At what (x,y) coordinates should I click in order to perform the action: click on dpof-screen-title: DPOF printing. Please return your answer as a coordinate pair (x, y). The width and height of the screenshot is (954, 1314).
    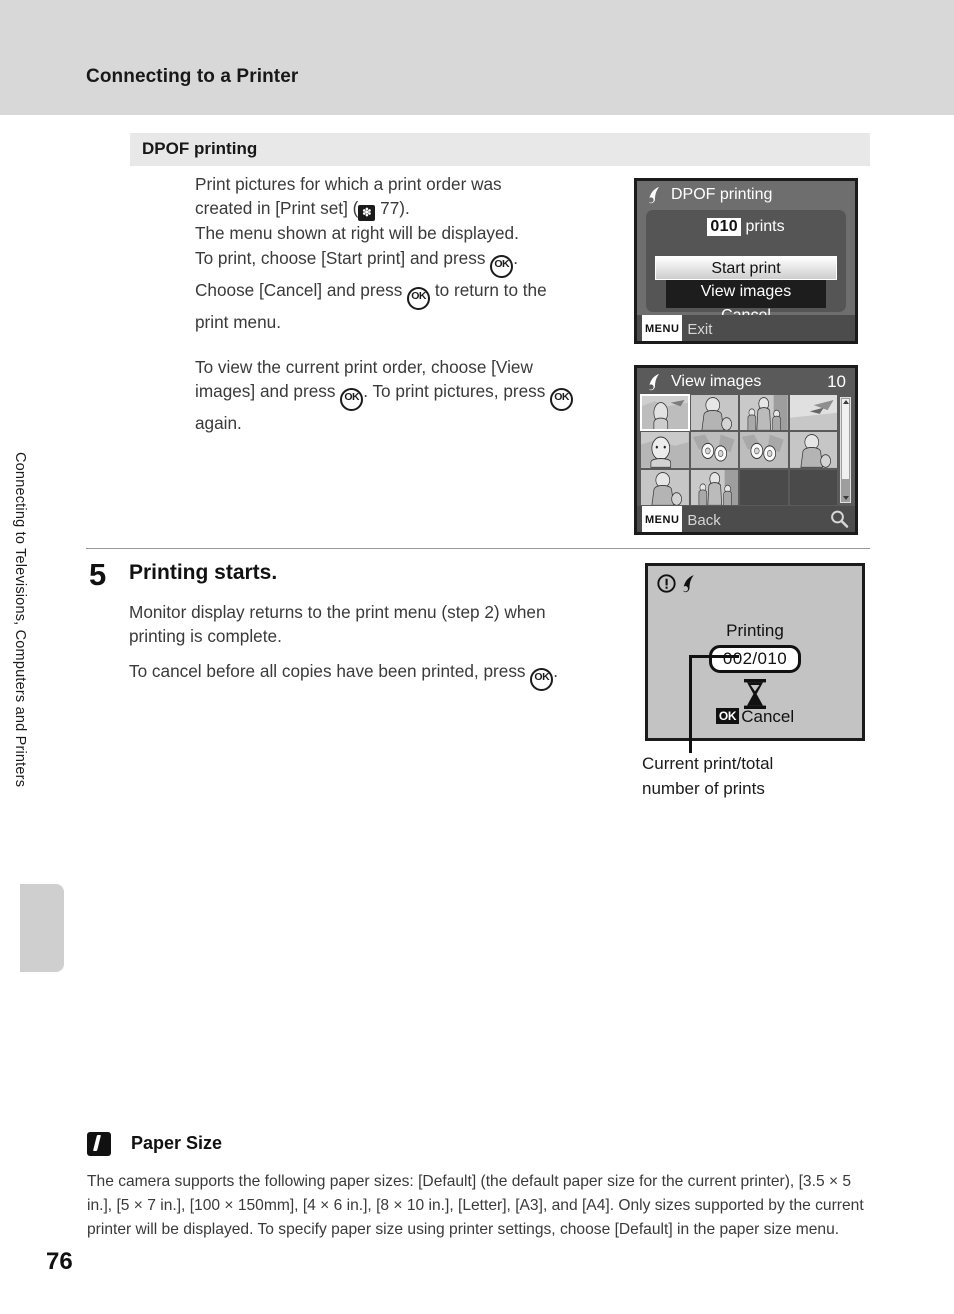
    Looking at the image, I should click on (722, 194).